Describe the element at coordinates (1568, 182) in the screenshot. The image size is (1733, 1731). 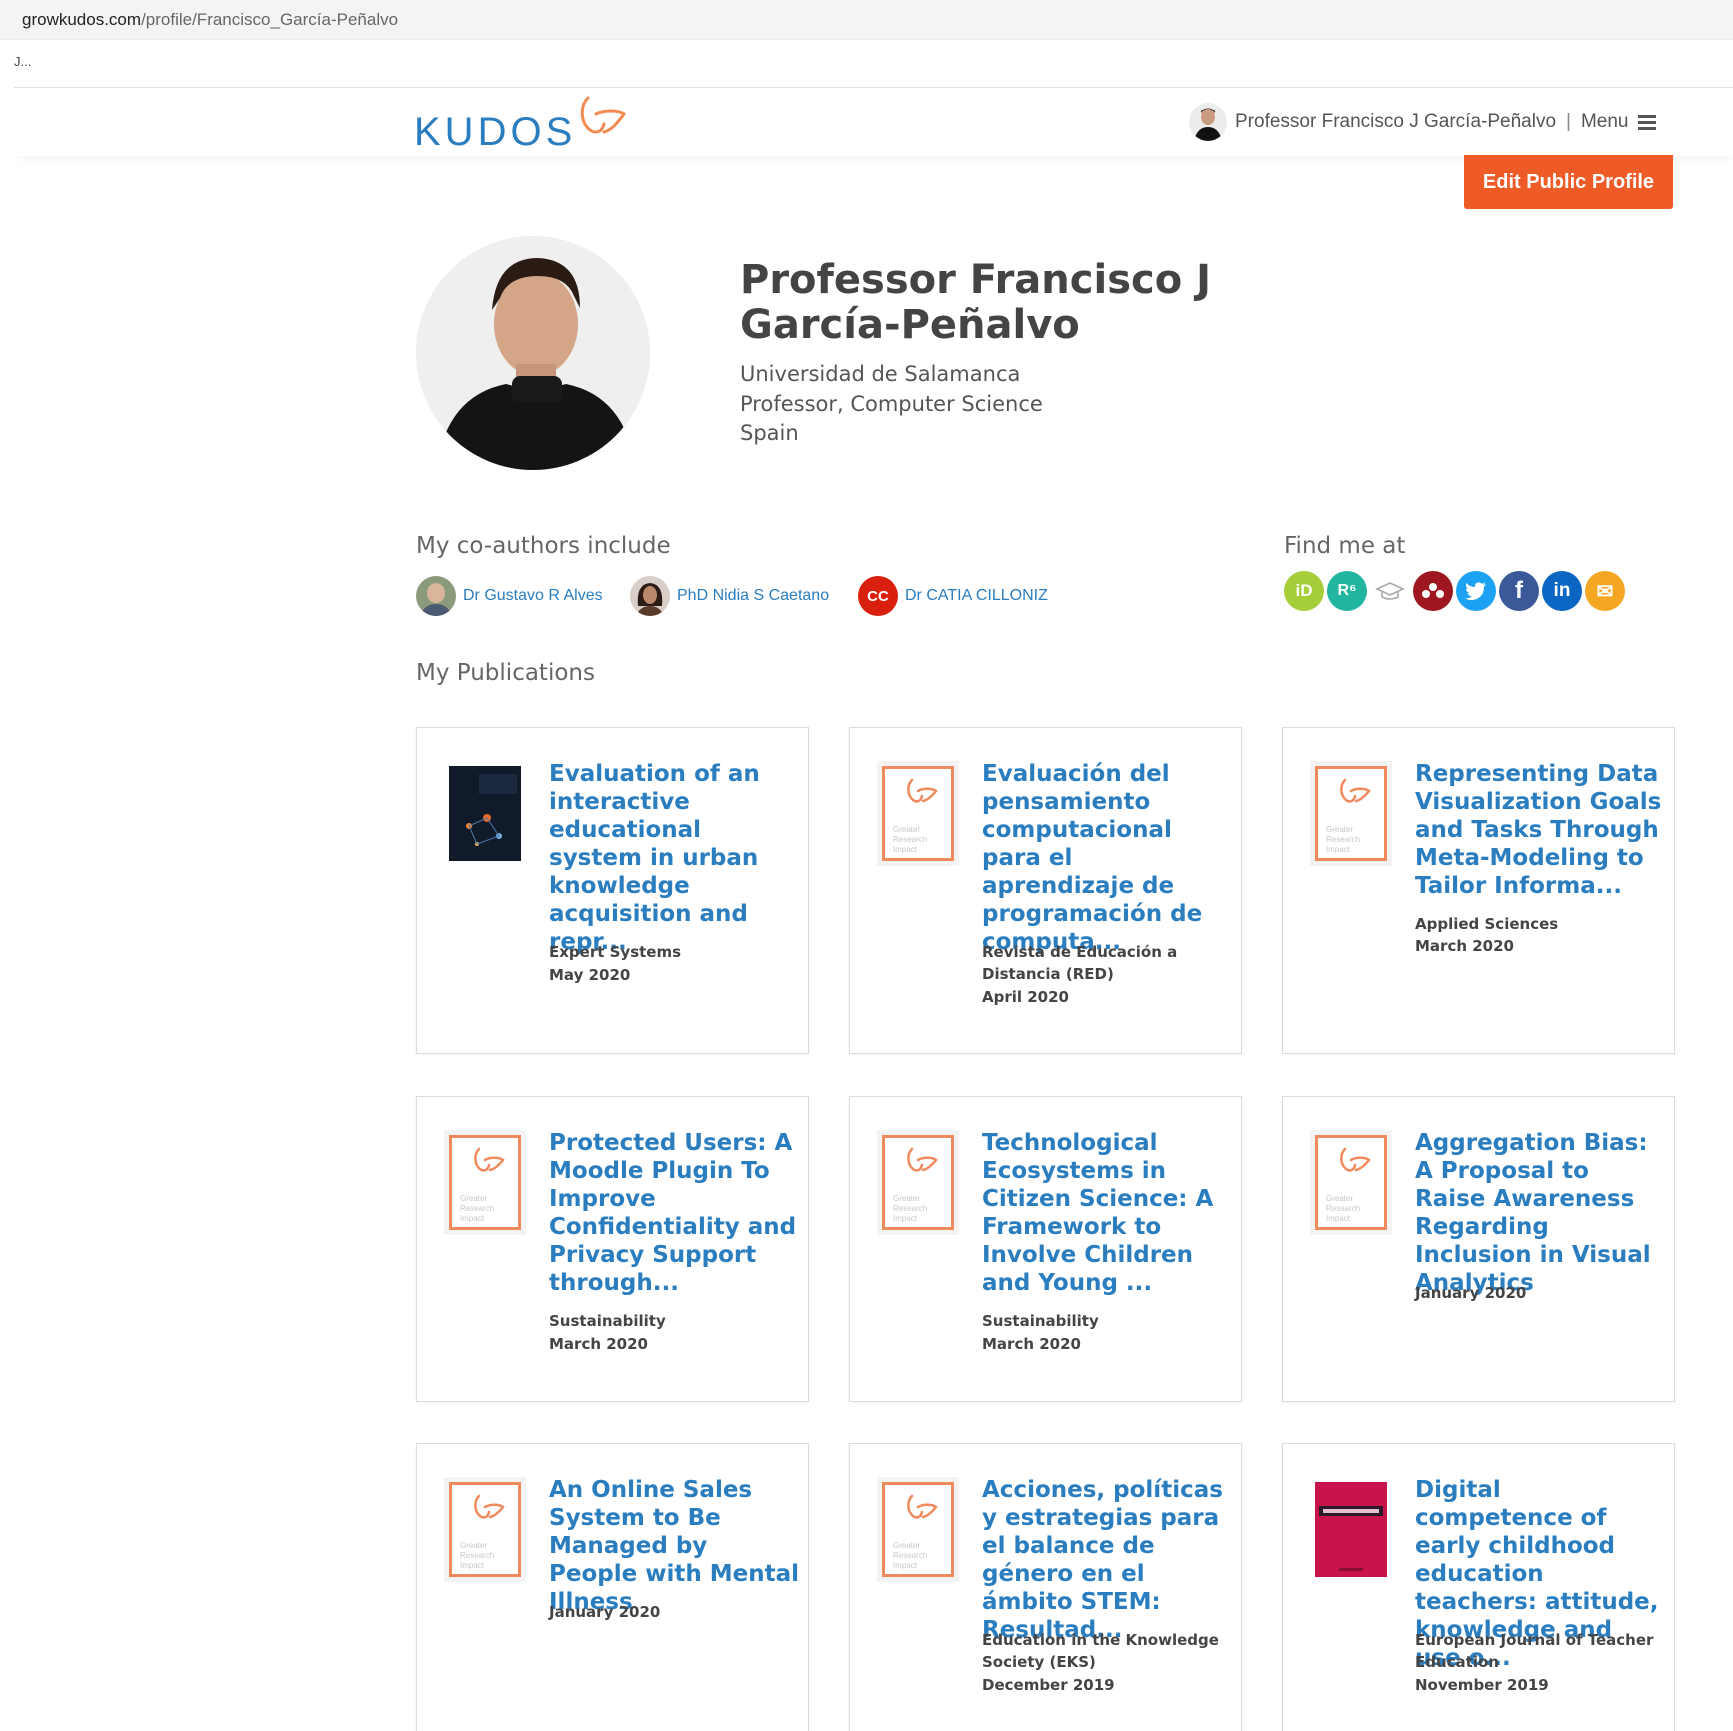
I see `edit-public-profile-button: Edit Public Profile` at that location.